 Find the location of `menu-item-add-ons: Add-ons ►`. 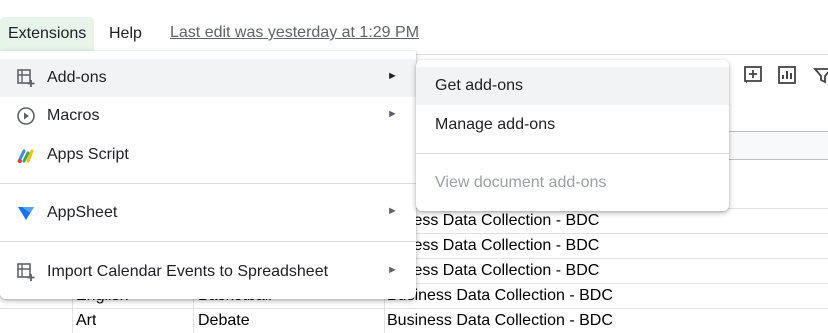

menu-item-add-ons: Add-ons ► is located at coordinates (208, 78).